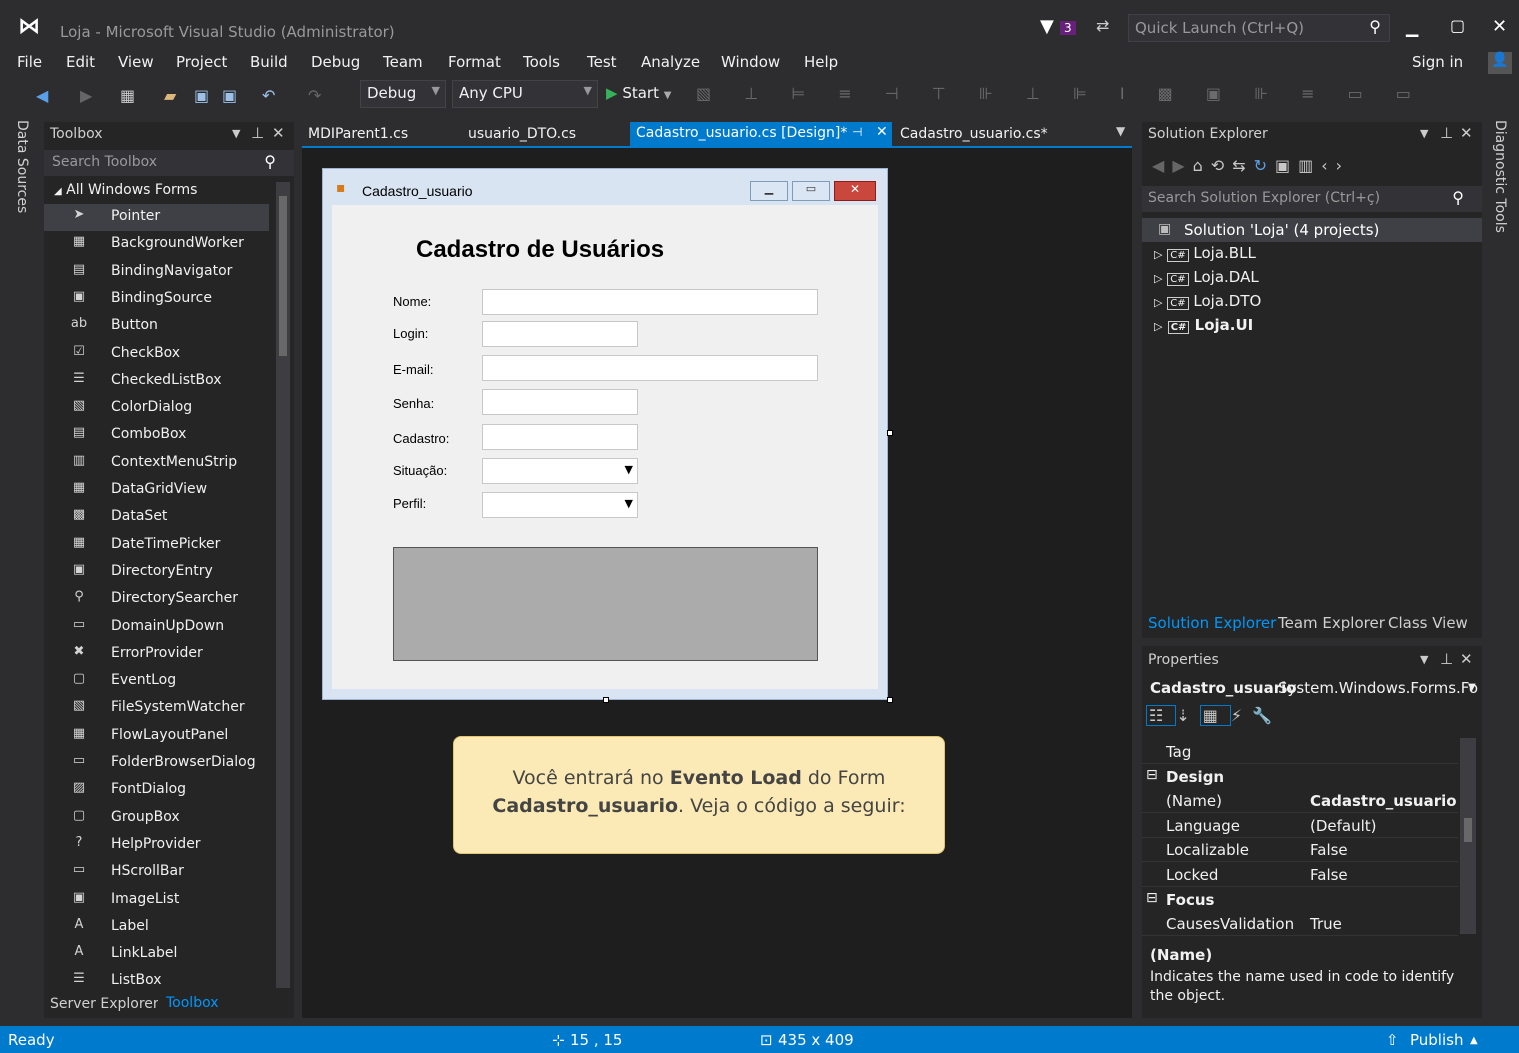  Describe the element at coordinates (1343, 826) in the screenshot. I see `property-value: (Default)` at that location.